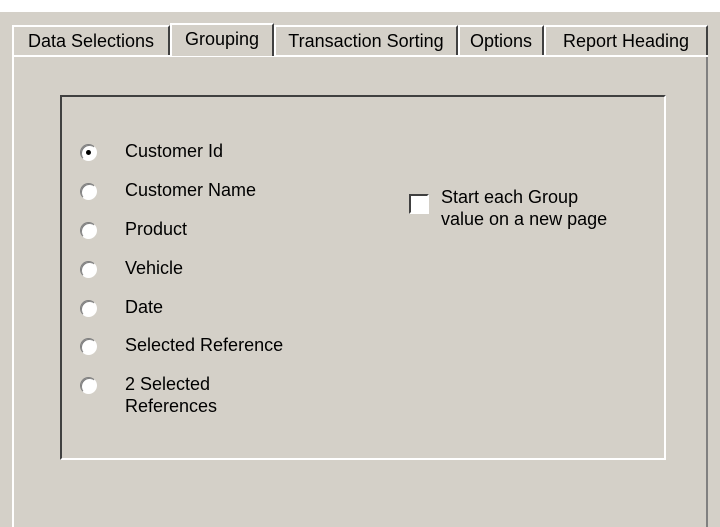 This screenshot has height=527, width=720. I want to click on new-page-label-line2: value on a new page, so click(524, 219).